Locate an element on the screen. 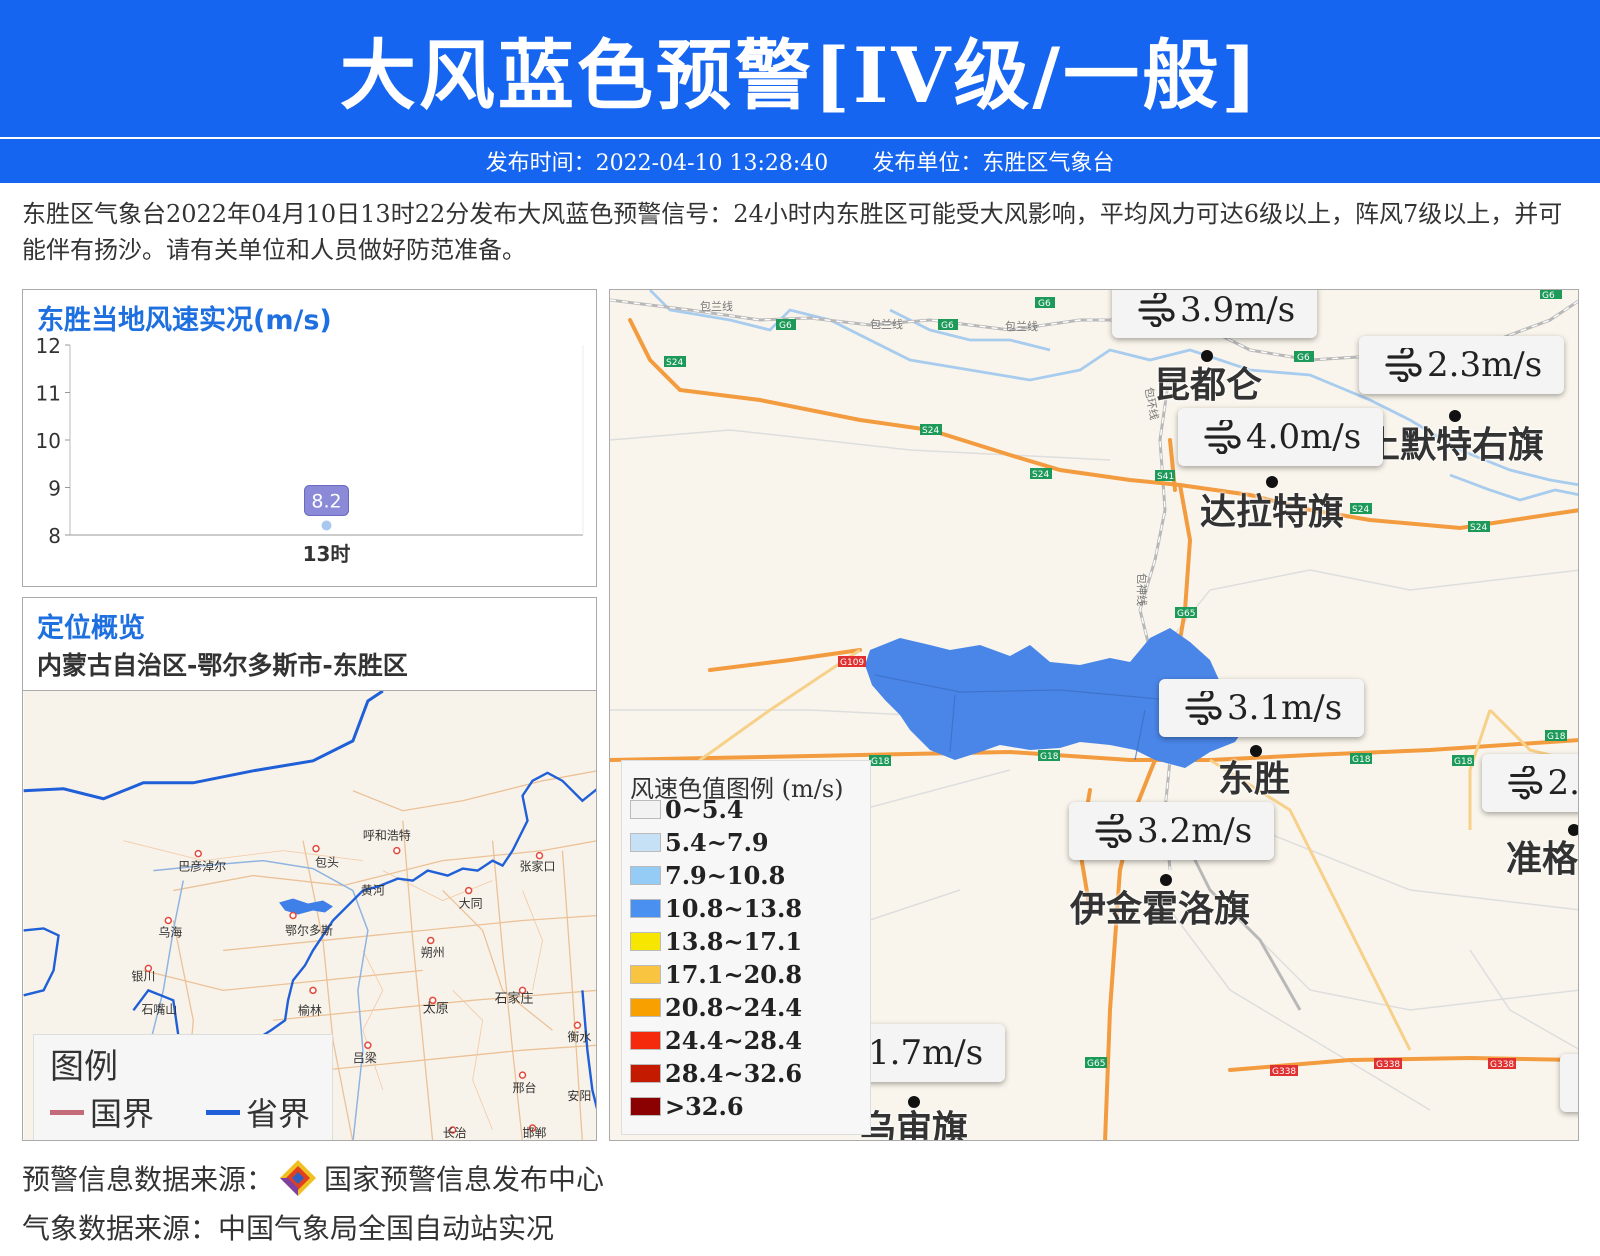  publisher: 发布单位：东胜区气象台 is located at coordinates (993, 163).